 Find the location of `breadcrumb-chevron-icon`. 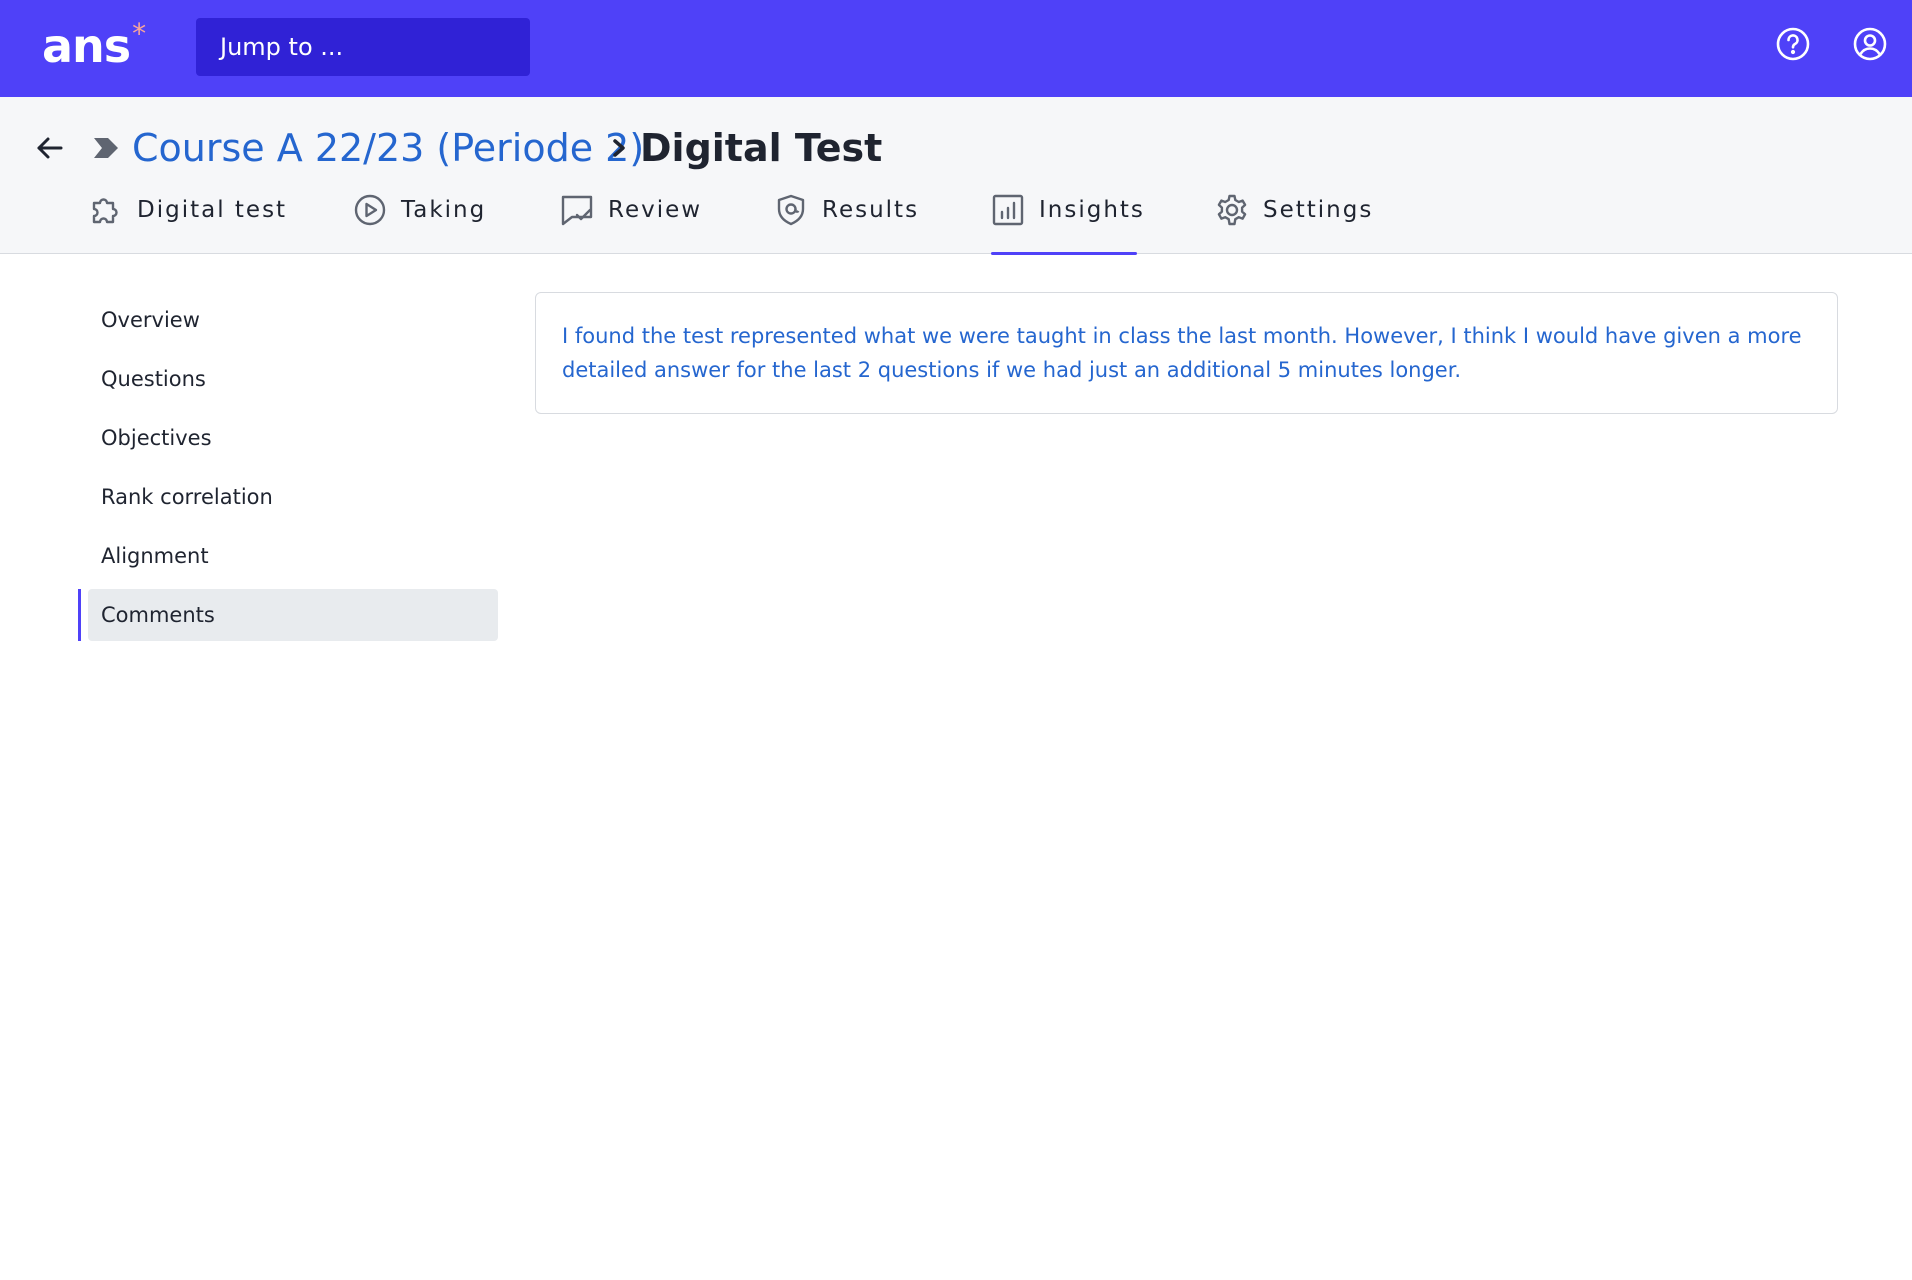

breadcrumb-chevron-icon is located at coordinates (106, 148).